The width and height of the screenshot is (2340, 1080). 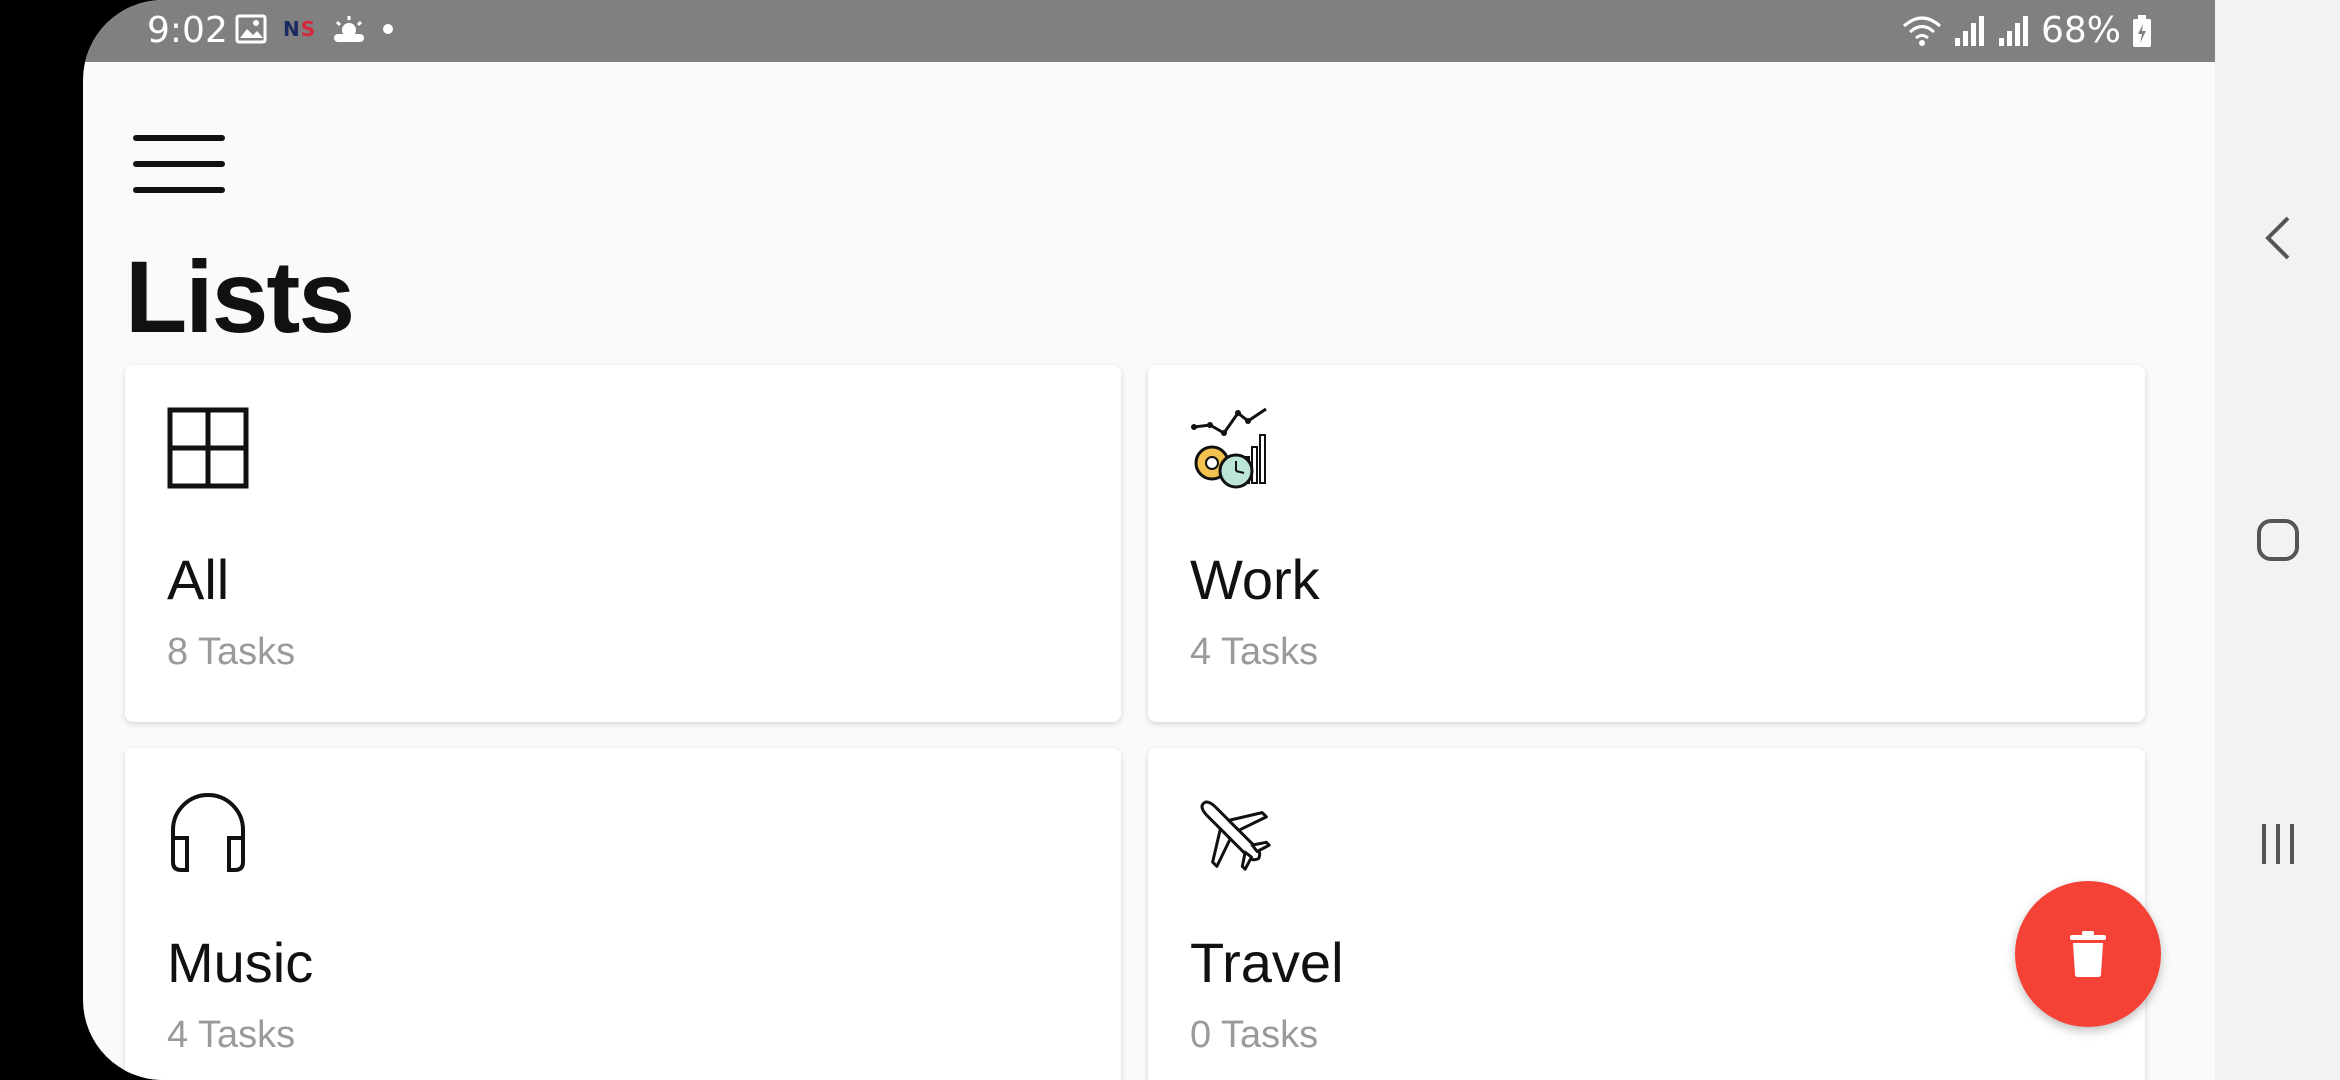 What do you see at coordinates (388, 29) in the screenshot?
I see `dot-icon` at bounding box center [388, 29].